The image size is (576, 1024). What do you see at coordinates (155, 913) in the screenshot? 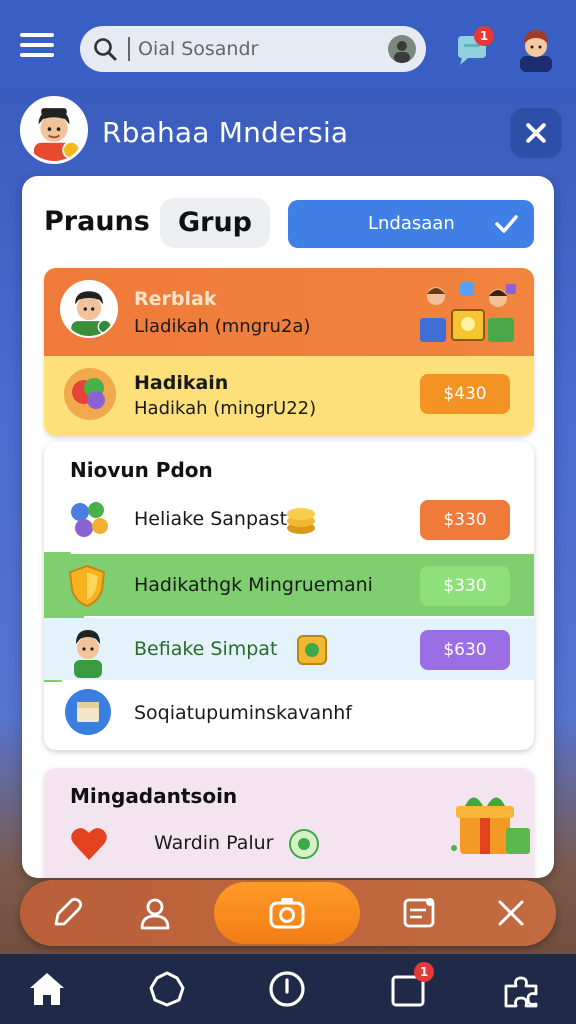
I see `user-icon` at bounding box center [155, 913].